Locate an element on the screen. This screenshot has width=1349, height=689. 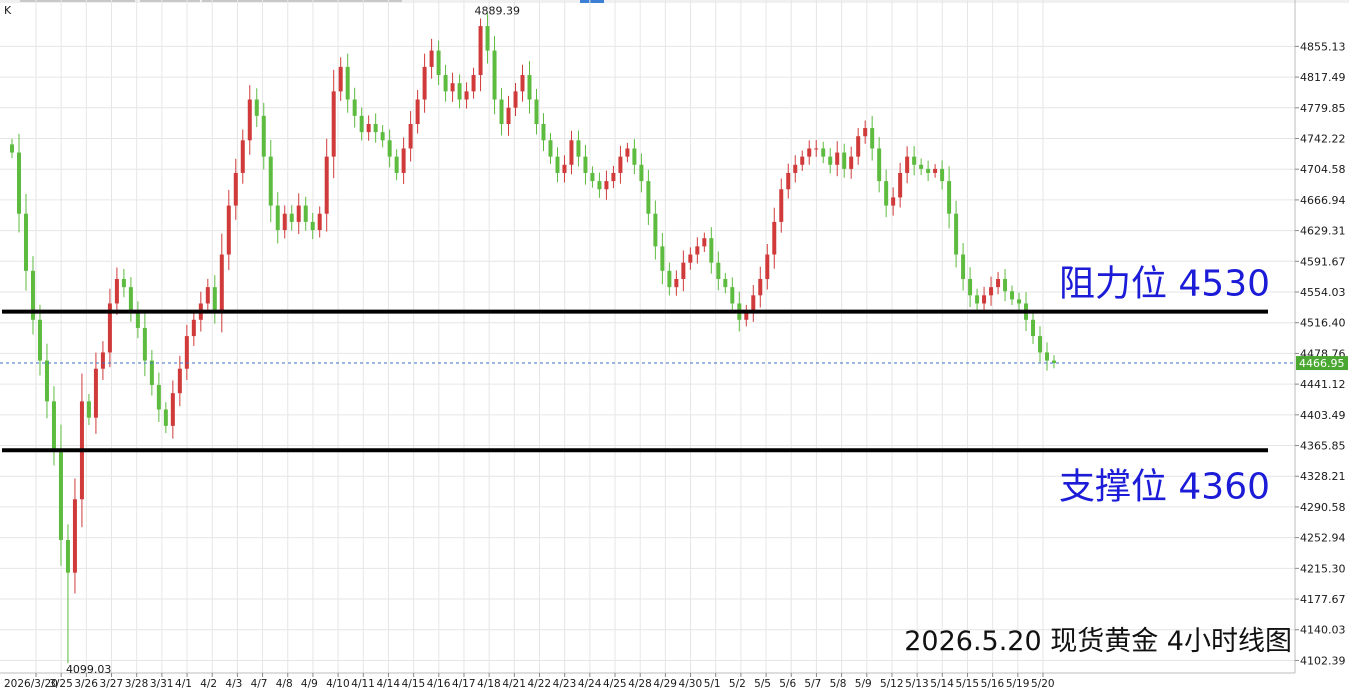
low-price-label: 4099.03 is located at coordinates (89, 669).